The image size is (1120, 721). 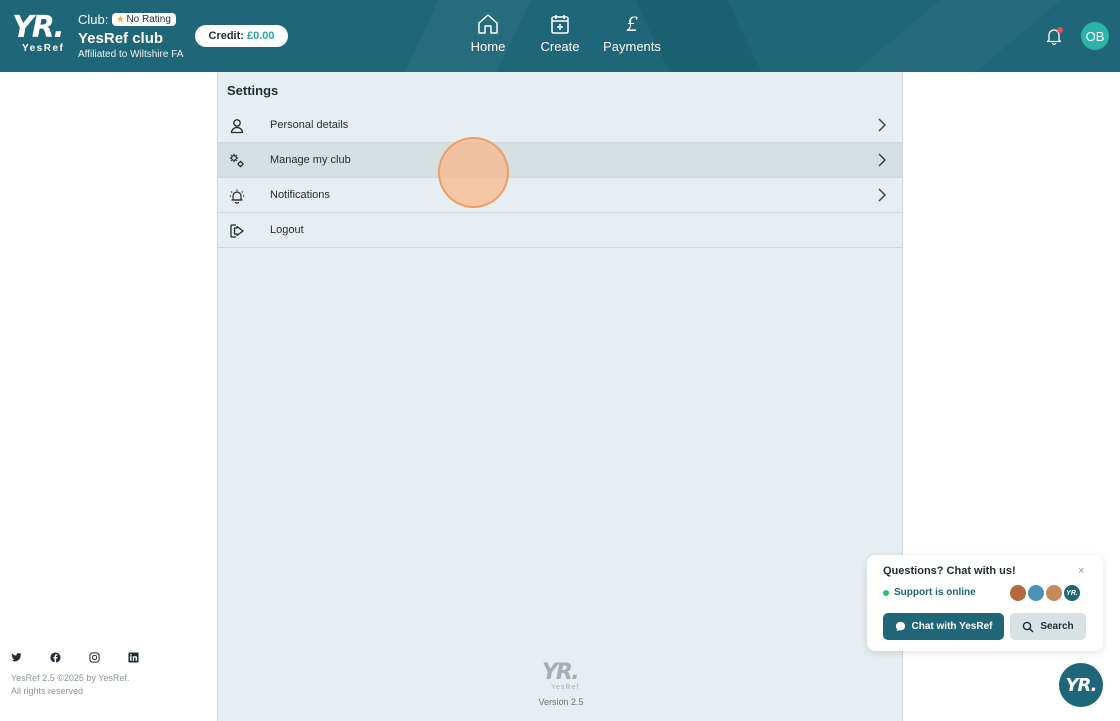 What do you see at coordinates (886, 592) in the screenshot?
I see `online-indicator` at bounding box center [886, 592].